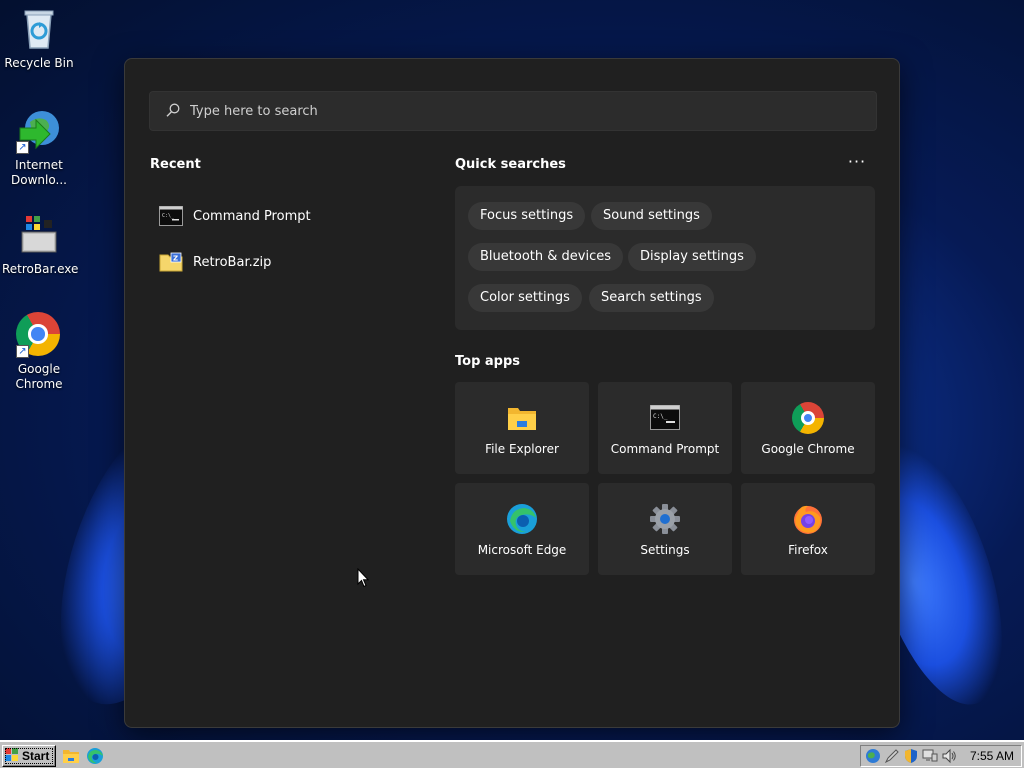 This screenshot has height=768, width=1024. What do you see at coordinates (488, 361) in the screenshot?
I see `top-apps-title: Top apps` at bounding box center [488, 361].